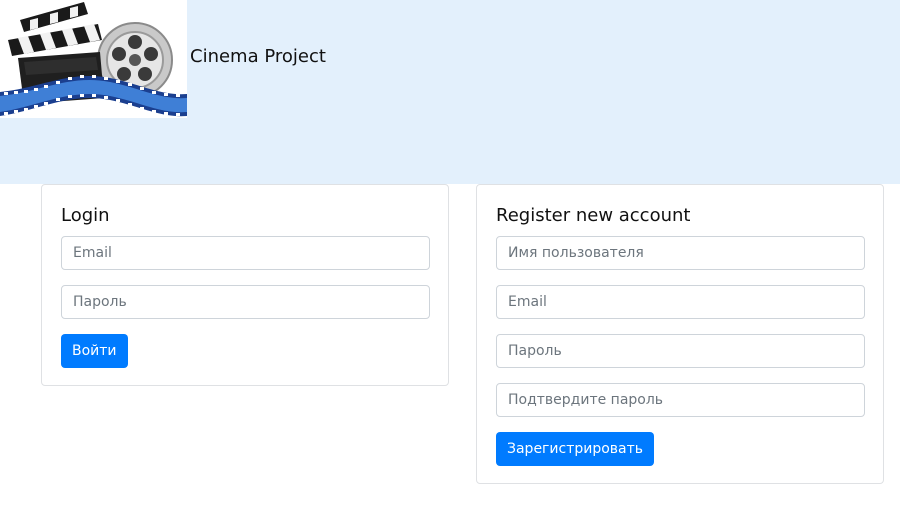  I want to click on register-submit-button: Зарегистрировать, so click(575, 449).